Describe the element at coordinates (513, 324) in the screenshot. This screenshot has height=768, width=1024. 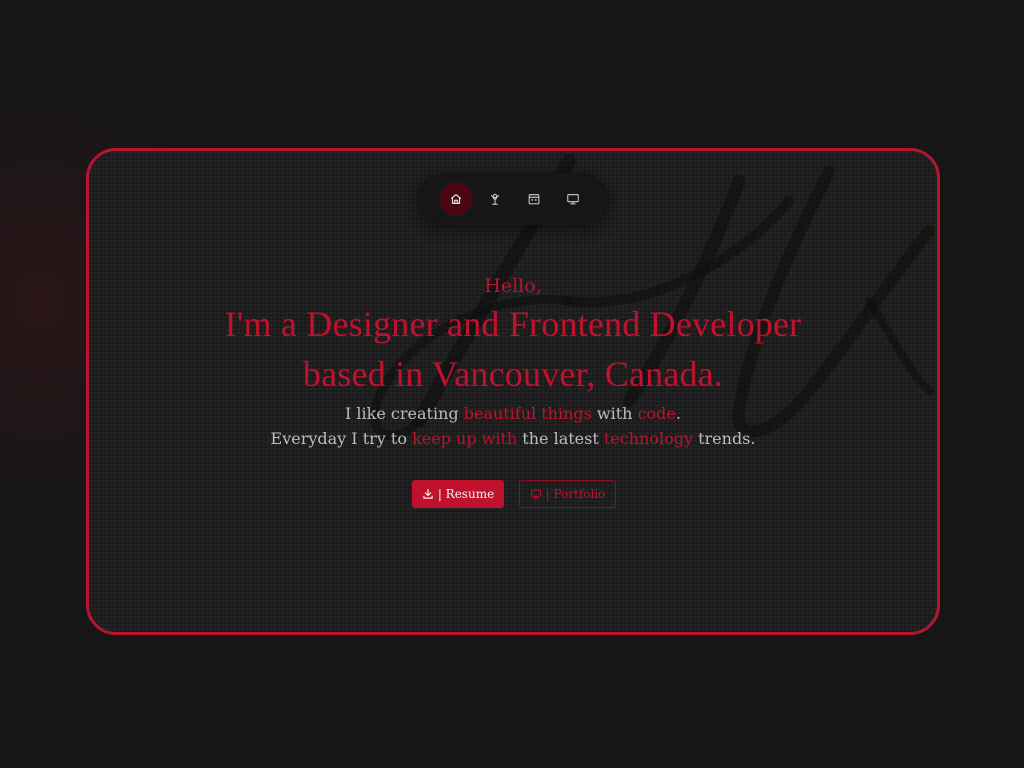
I see `headline-line-1: I'm a Designer and Frontend Developer` at that location.